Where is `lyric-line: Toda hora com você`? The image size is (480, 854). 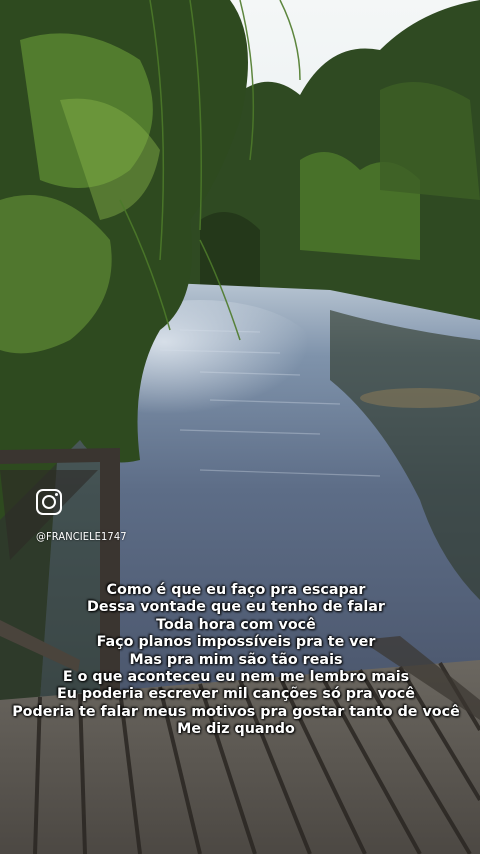 lyric-line: Toda hora com você is located at coordinates (236, 624).